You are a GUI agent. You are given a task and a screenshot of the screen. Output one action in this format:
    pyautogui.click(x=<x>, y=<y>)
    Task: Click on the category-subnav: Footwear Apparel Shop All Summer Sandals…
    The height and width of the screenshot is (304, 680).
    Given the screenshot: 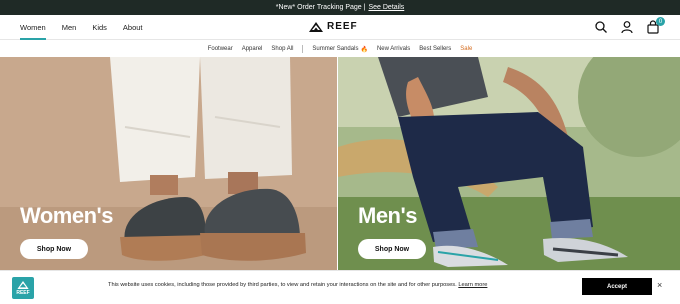 What is the action you would take?
    pyautogui.click(x=340, y=49)
    